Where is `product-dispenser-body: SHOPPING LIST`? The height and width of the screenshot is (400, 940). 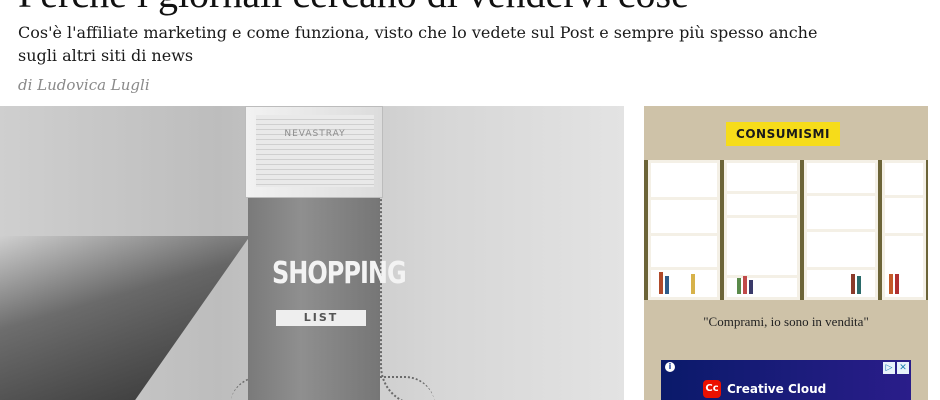
product-dispenser-body: SHOPPING LIST is located at coordinates (327, 299).